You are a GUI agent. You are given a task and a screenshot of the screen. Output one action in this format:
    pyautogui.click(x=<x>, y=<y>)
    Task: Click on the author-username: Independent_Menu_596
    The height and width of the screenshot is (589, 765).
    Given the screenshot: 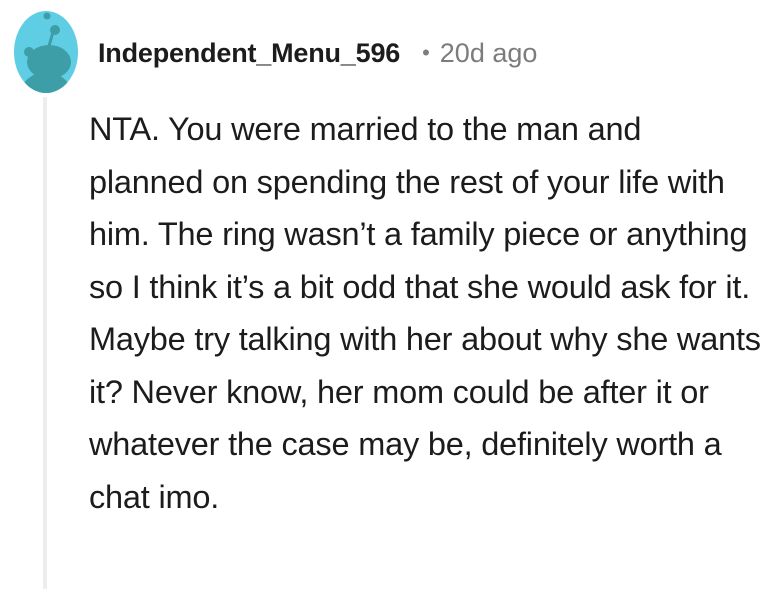 What is the action you would take?
    pyautogui.click(x=249, y=53)
    